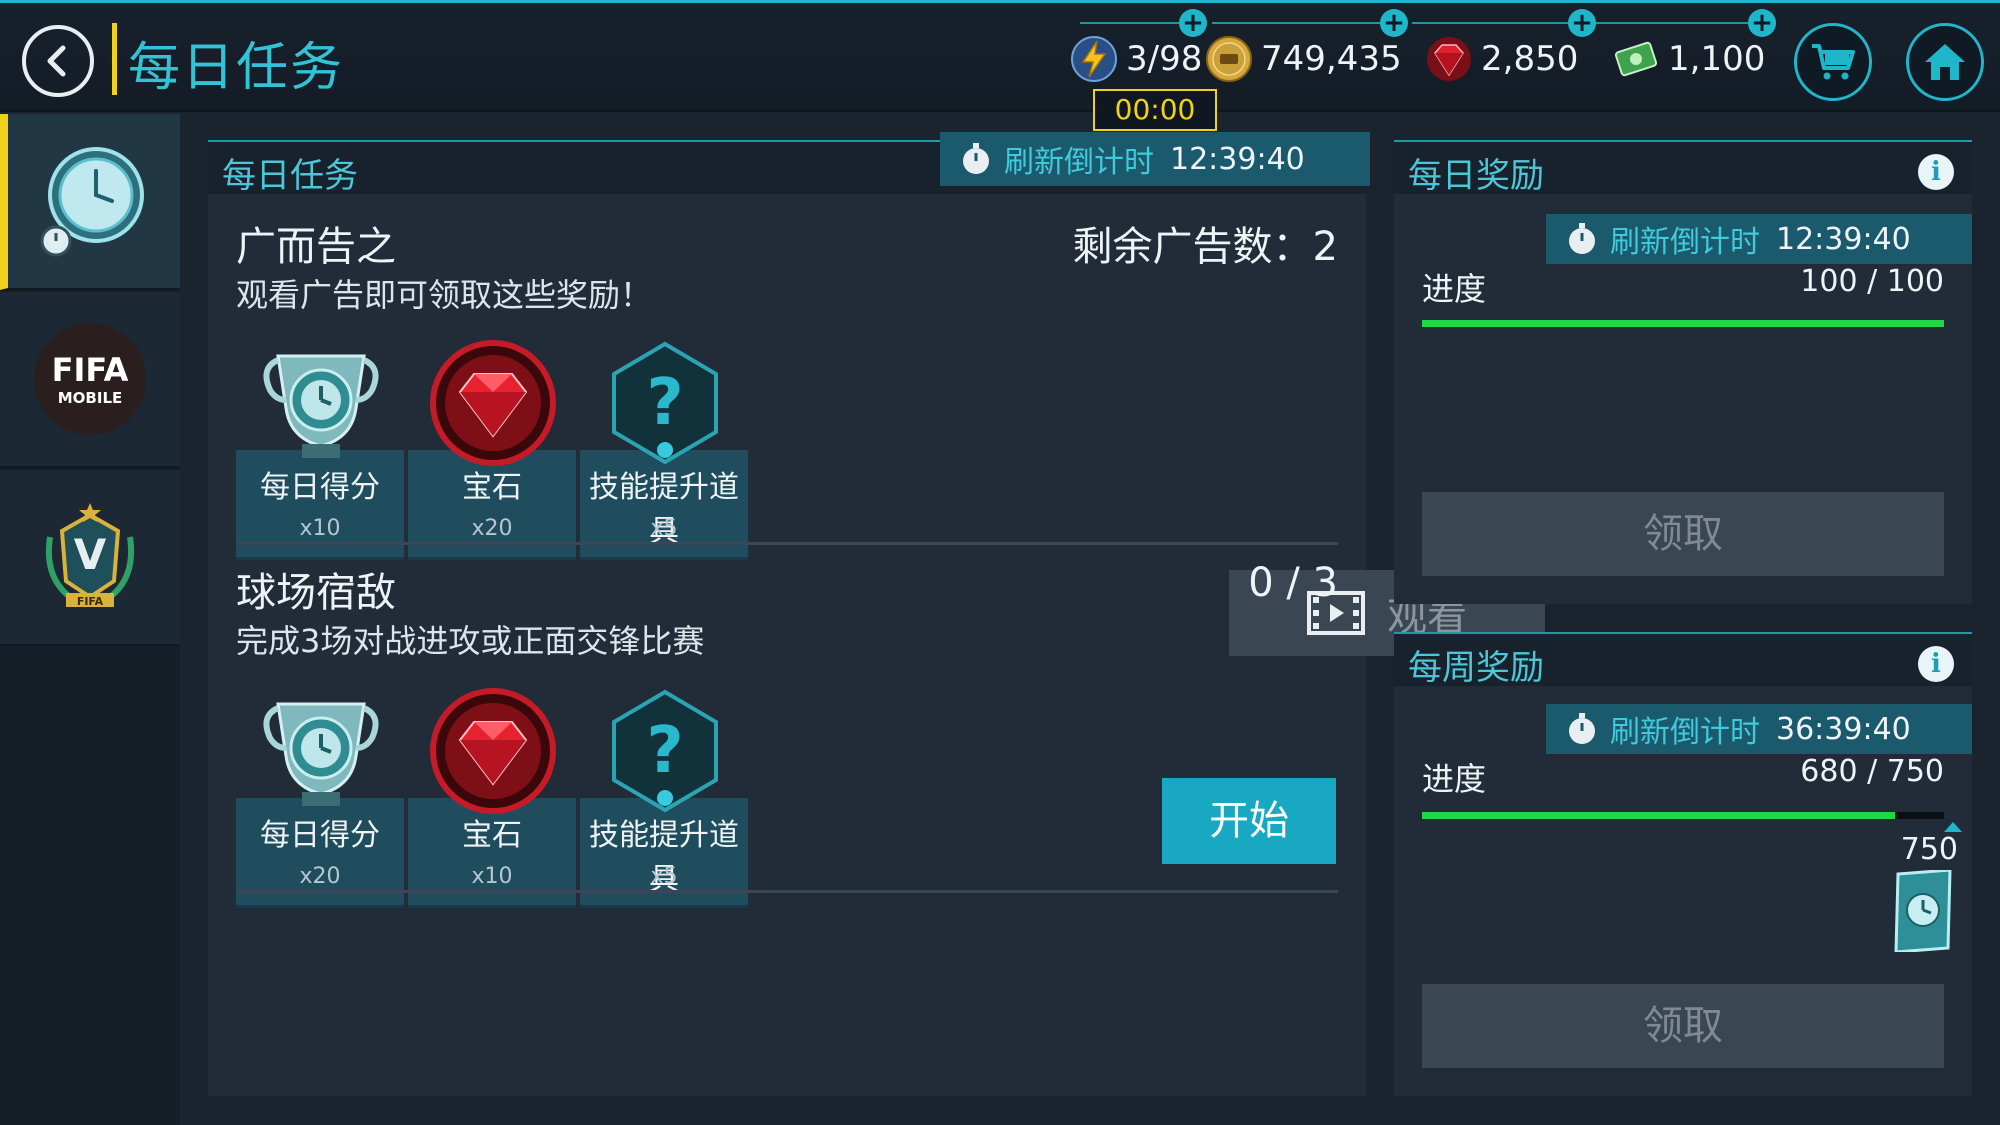 The image size is (2000, 1125). I want to click on vs-badge-icon: V FIFA, so click(90, 555).